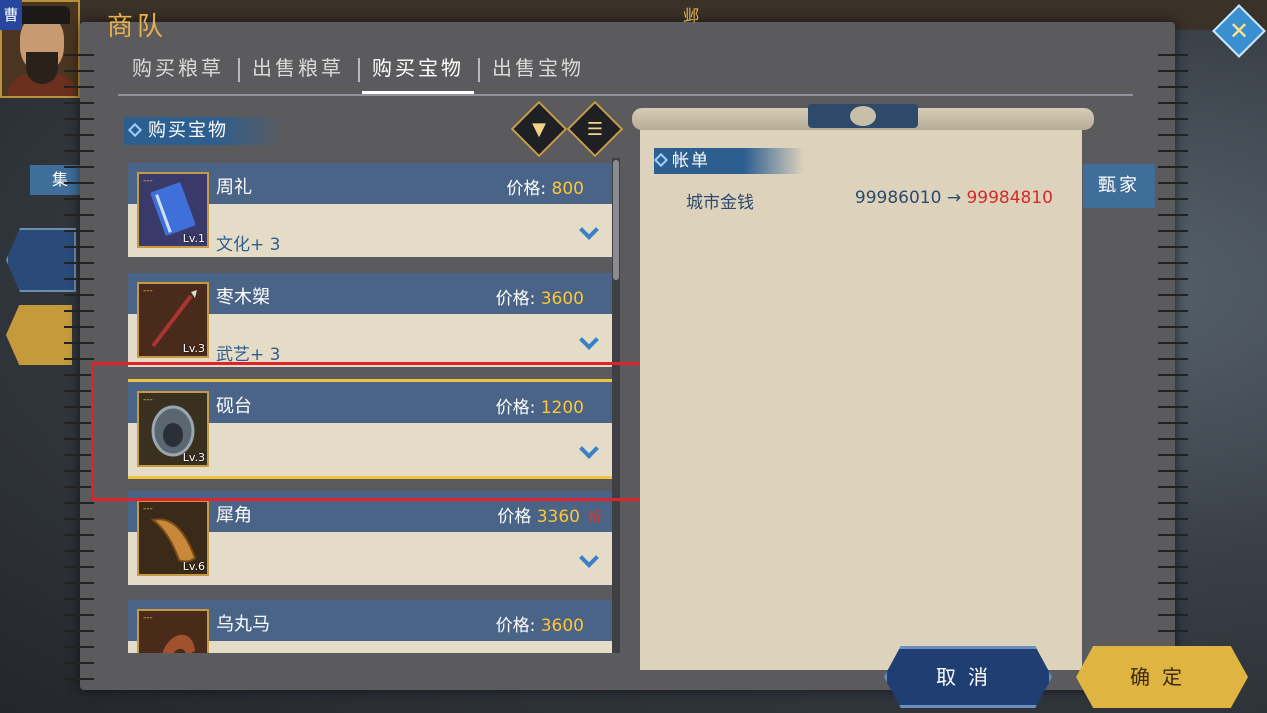 The height and width of the screenshot is (713, 1267). What do you see at coordinates (1239, 31) in the screenshot?
I see `close-icon: ✕` at bounding box center [1239, 31].